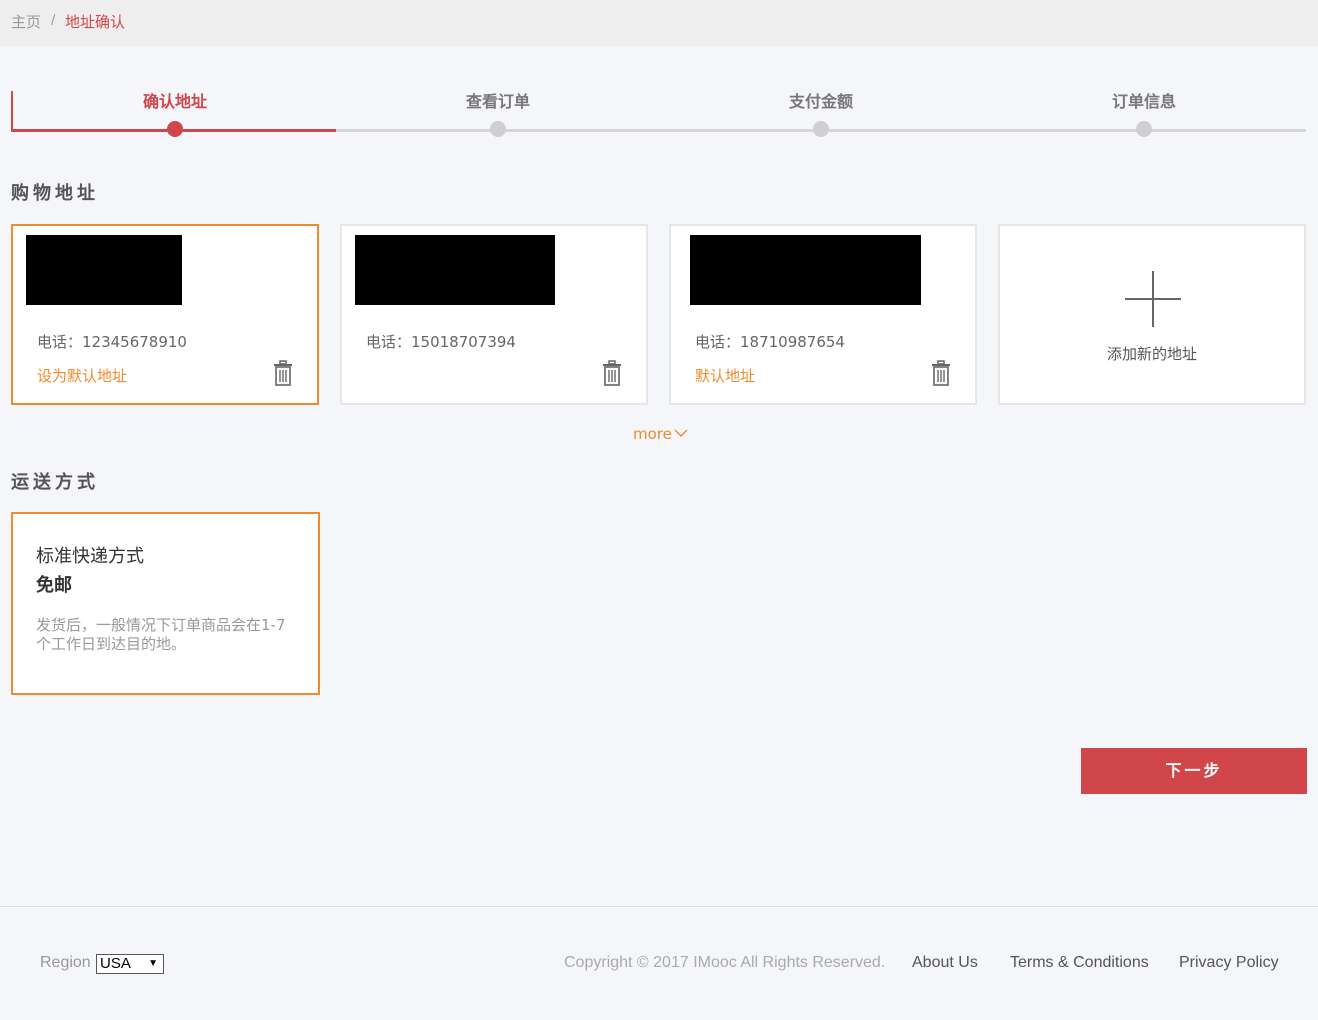 The height and width of the screenshot is (1020, 1318). I want to click on checkout-stepper: 确认地址 查看订单 支付金额 订单信息, so click(658, 110).